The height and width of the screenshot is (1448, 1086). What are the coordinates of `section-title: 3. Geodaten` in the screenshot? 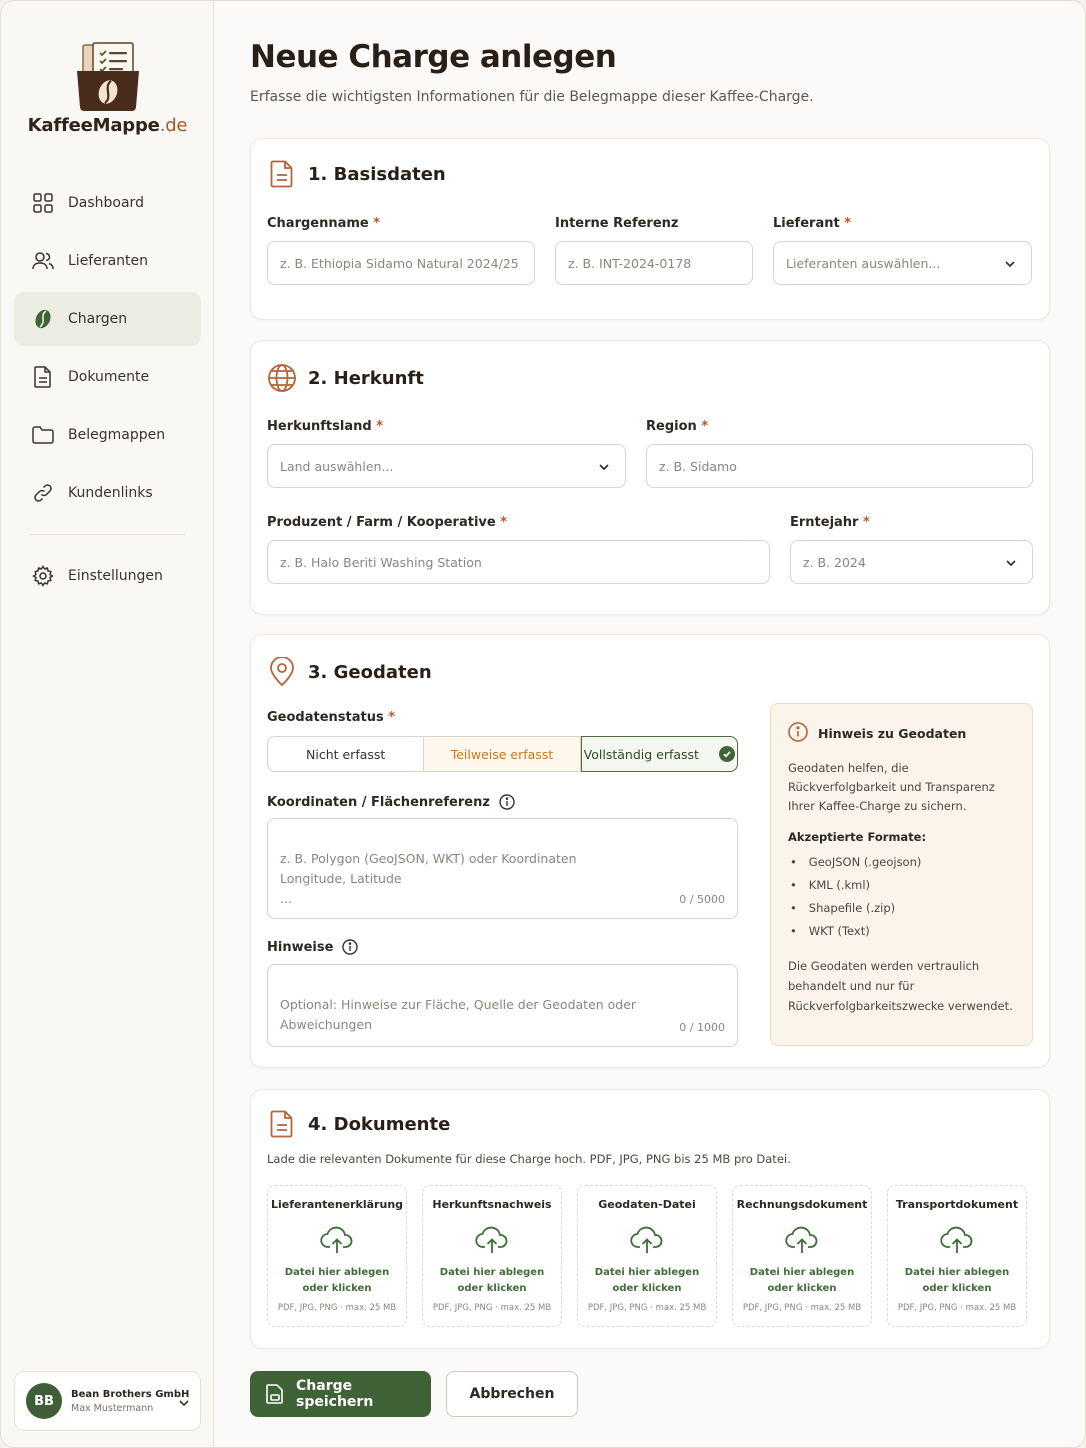 It's located at (370, 672).